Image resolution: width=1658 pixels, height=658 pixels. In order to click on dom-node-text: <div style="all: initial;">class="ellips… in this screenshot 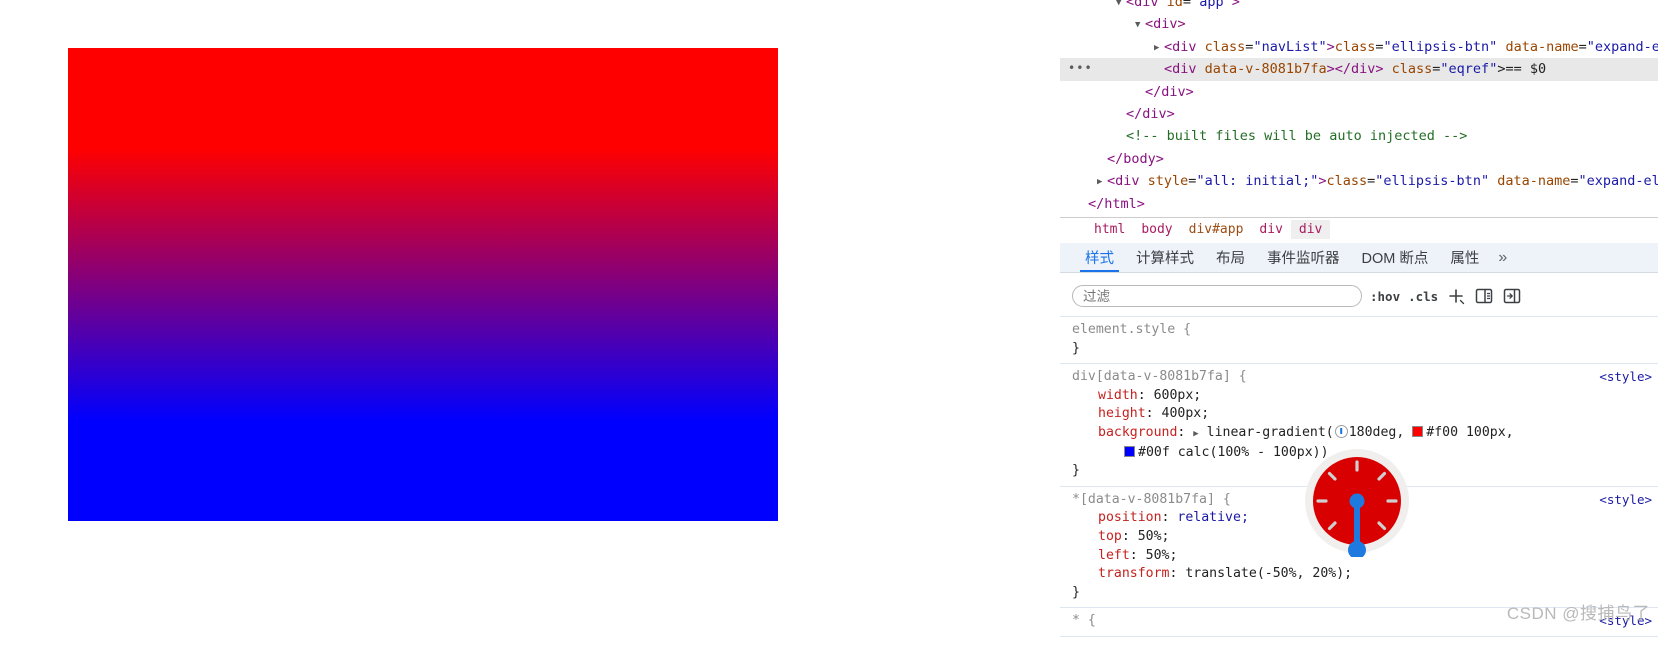, I will do `click(1382, 181)`.